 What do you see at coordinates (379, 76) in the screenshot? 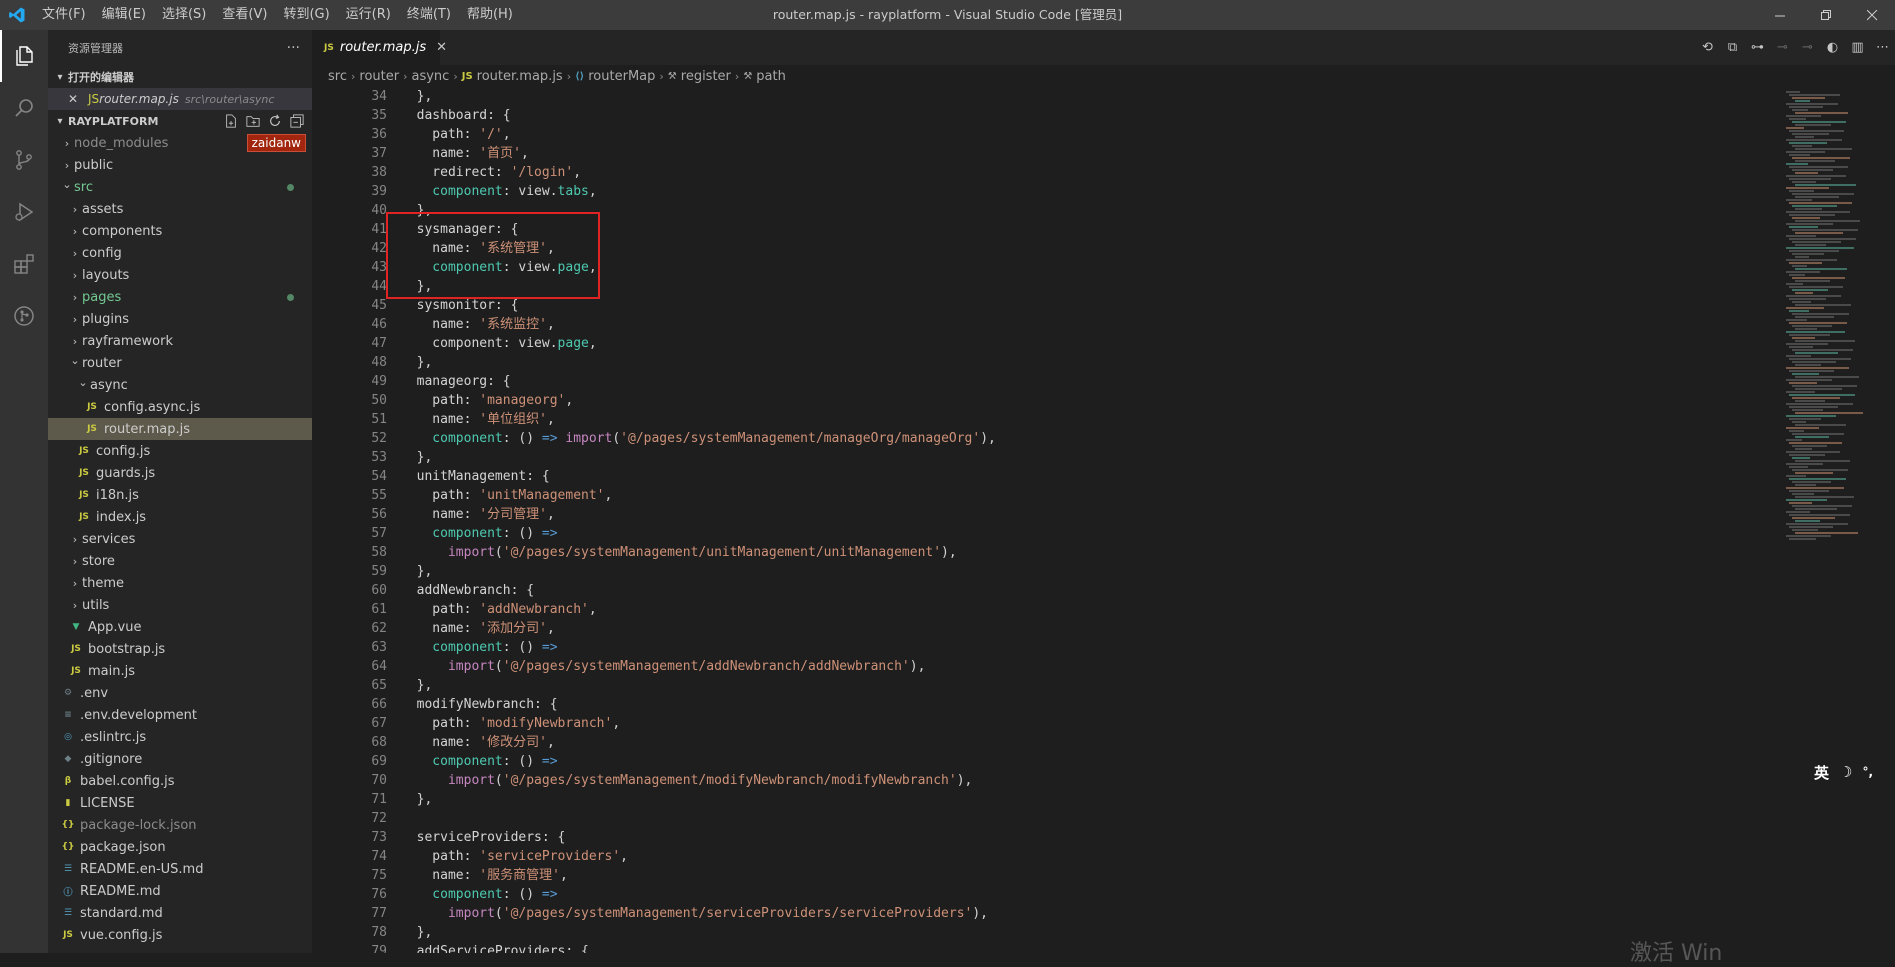
I see `breadcrumb-item: router` at bounding box center [379, 76].